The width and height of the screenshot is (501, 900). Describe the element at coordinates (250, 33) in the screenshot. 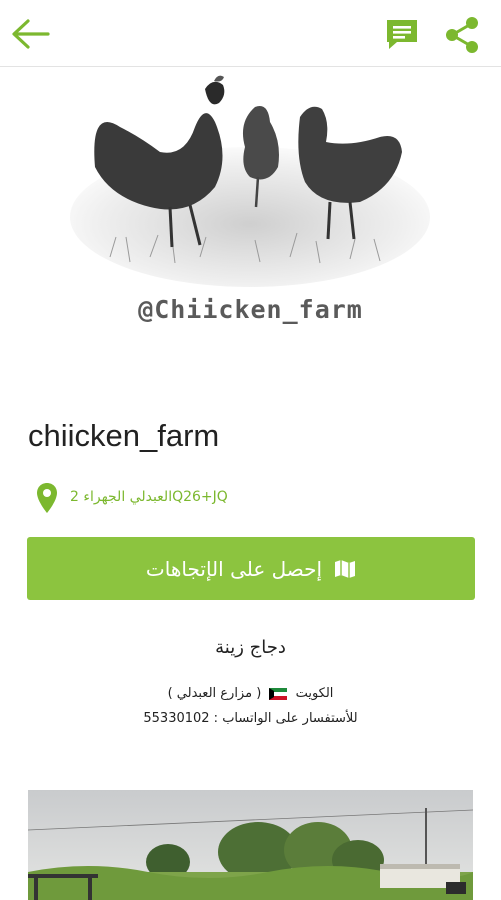

I see `top-app-bar` at that location.